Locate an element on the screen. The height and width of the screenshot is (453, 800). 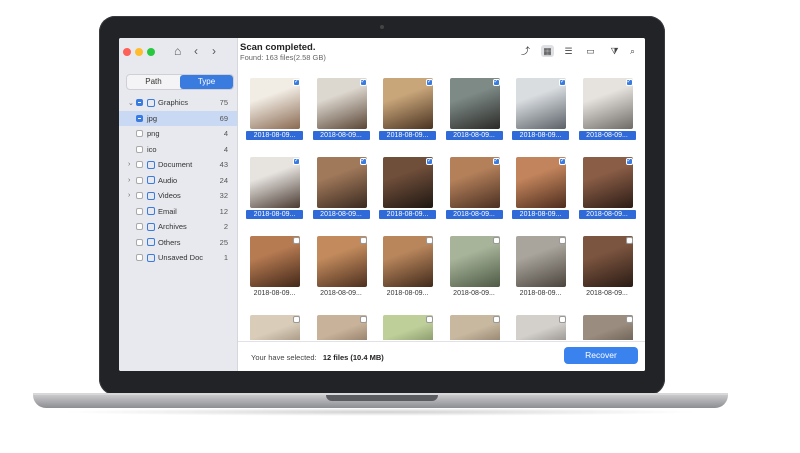
sidebar-item-videos: › Videos 32 is located at coordinates (178, 196).